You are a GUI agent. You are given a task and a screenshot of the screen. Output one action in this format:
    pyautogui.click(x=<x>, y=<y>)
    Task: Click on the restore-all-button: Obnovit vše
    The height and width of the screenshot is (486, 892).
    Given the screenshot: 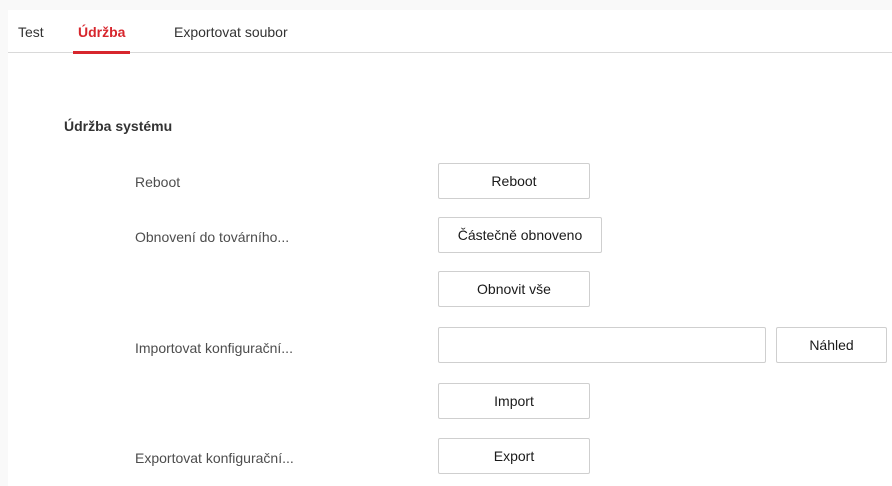 What is the action you would take?
    pyautogui.click(x=514, y=289)
    